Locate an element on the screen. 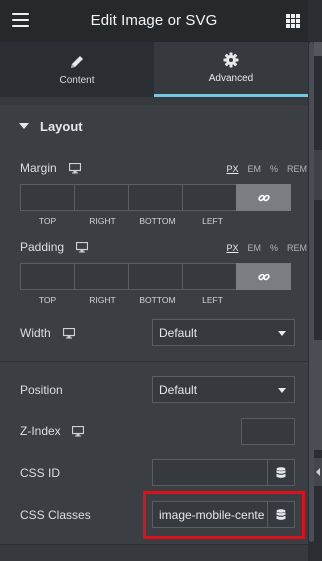  margin-label: Margin is located at coordinates (38, 168).